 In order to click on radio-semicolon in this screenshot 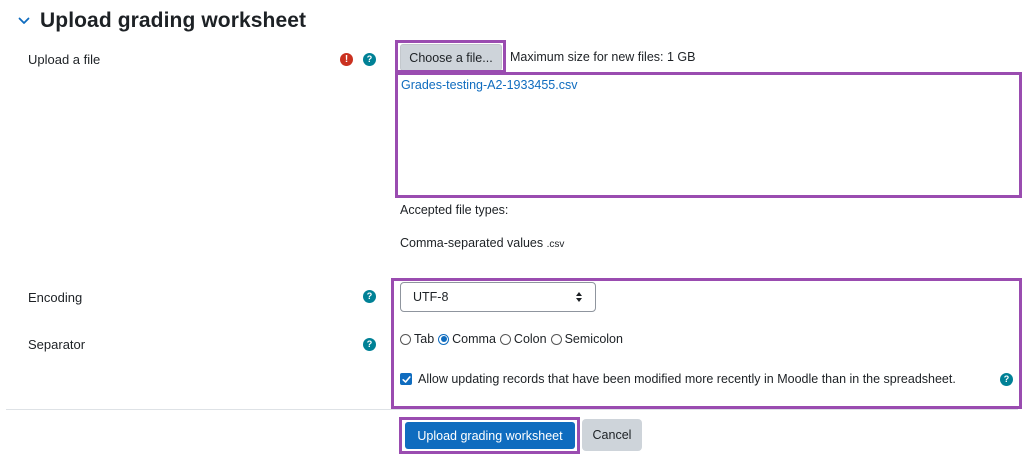, I will do `click(556, 339)`.